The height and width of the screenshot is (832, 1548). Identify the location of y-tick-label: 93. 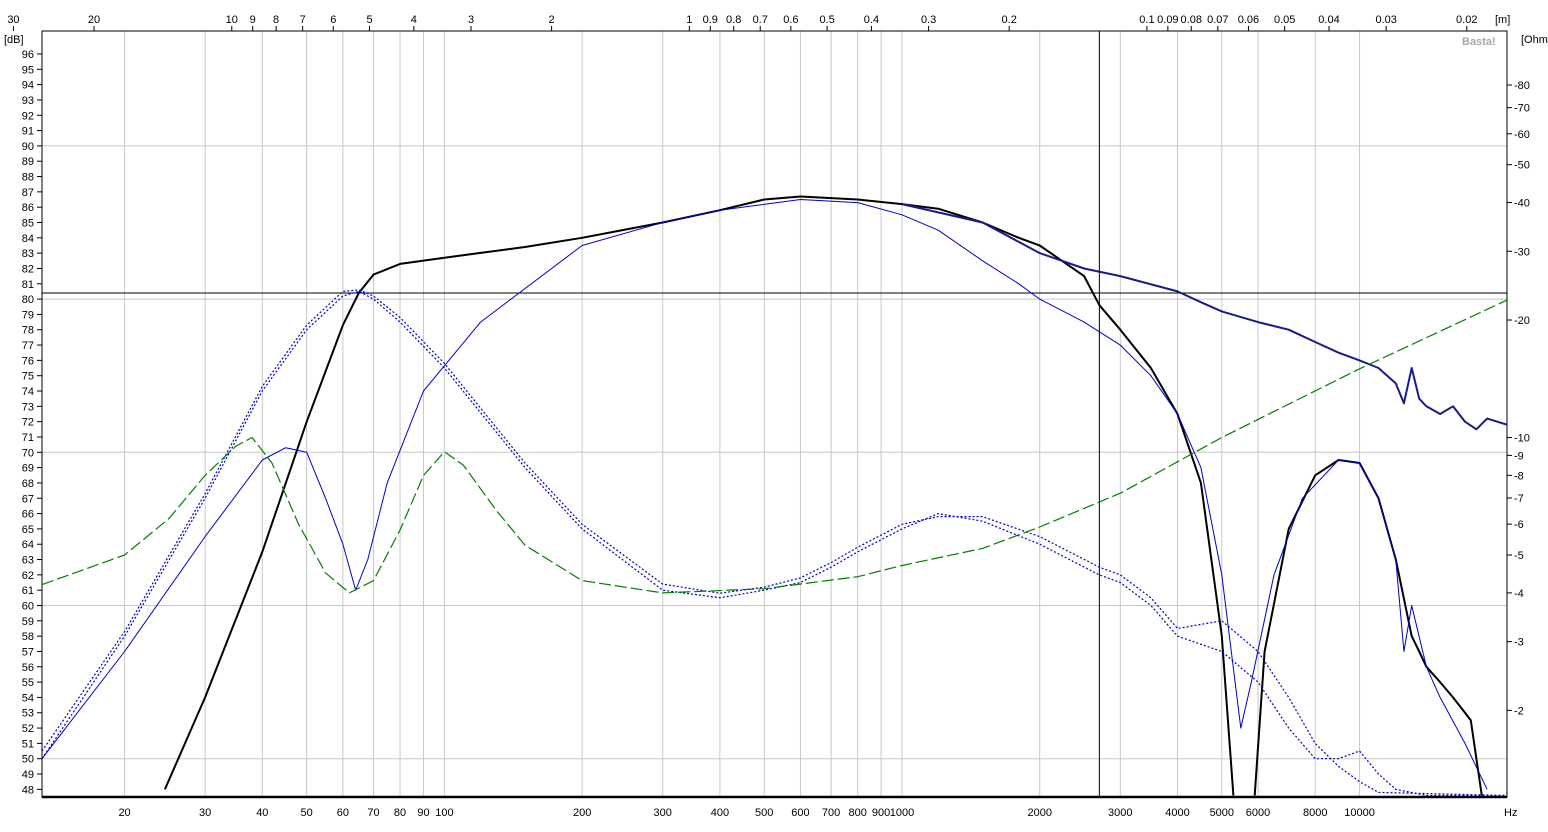
(28, 101).